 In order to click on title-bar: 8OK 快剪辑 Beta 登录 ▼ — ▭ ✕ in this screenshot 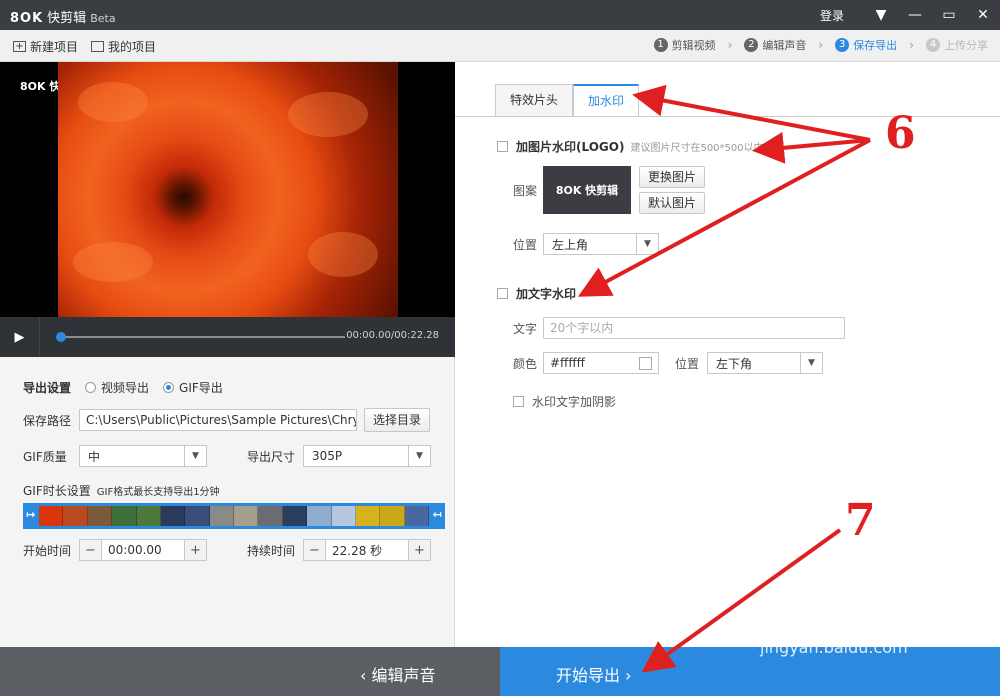, I will do `click(500, 15)`.